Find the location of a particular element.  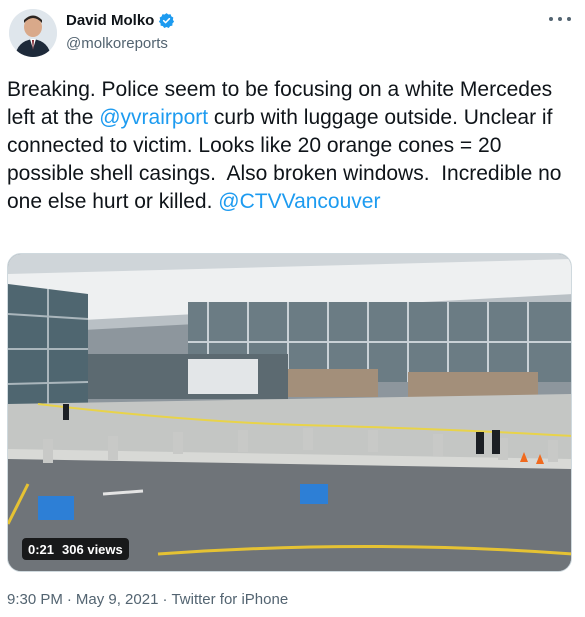

tweet-source: Twitter for iPhone is located at coordinates (229, 599).